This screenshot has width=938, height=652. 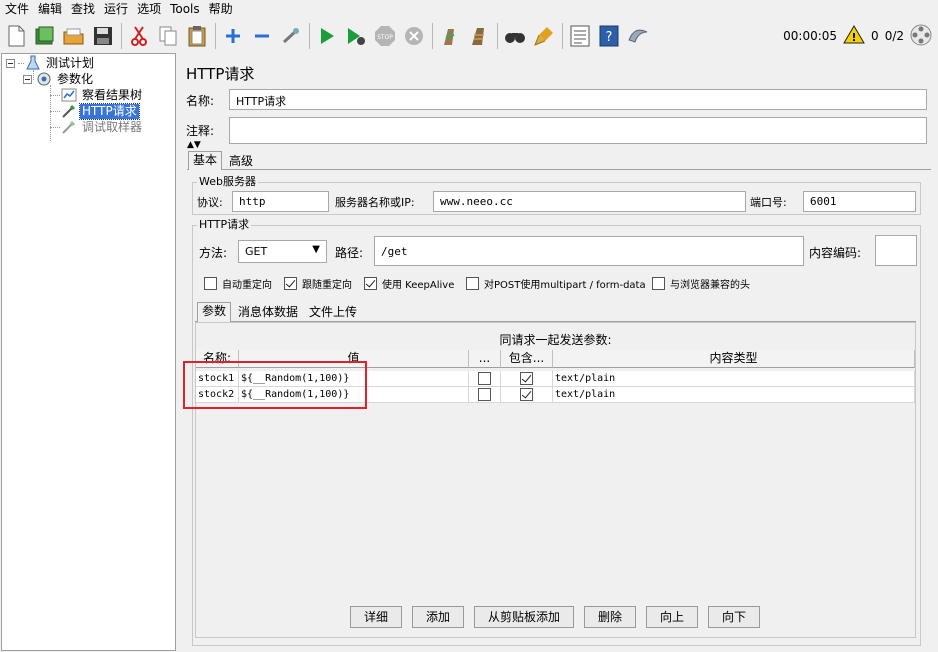 What do you see at coordinates (354, 359) in the screenshot?
I see `column-header-value: 值` at bounding box center [354, 359].